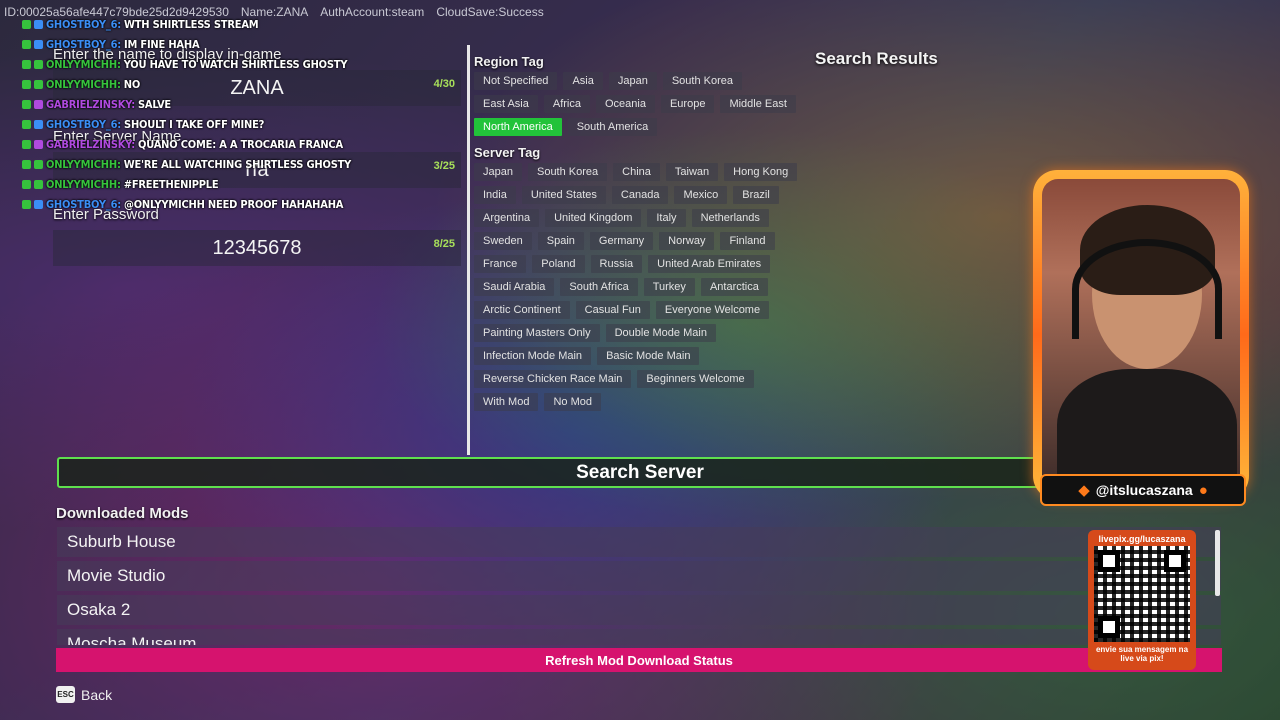 Image resolution: width=1280 pixels, height=720 pixels. What do you see at coordinates (242, 44) in the screenshot?
I see `chat-message: GHOSTBOY_6: IM FINE HAHA` at bounding box center [242, 44].